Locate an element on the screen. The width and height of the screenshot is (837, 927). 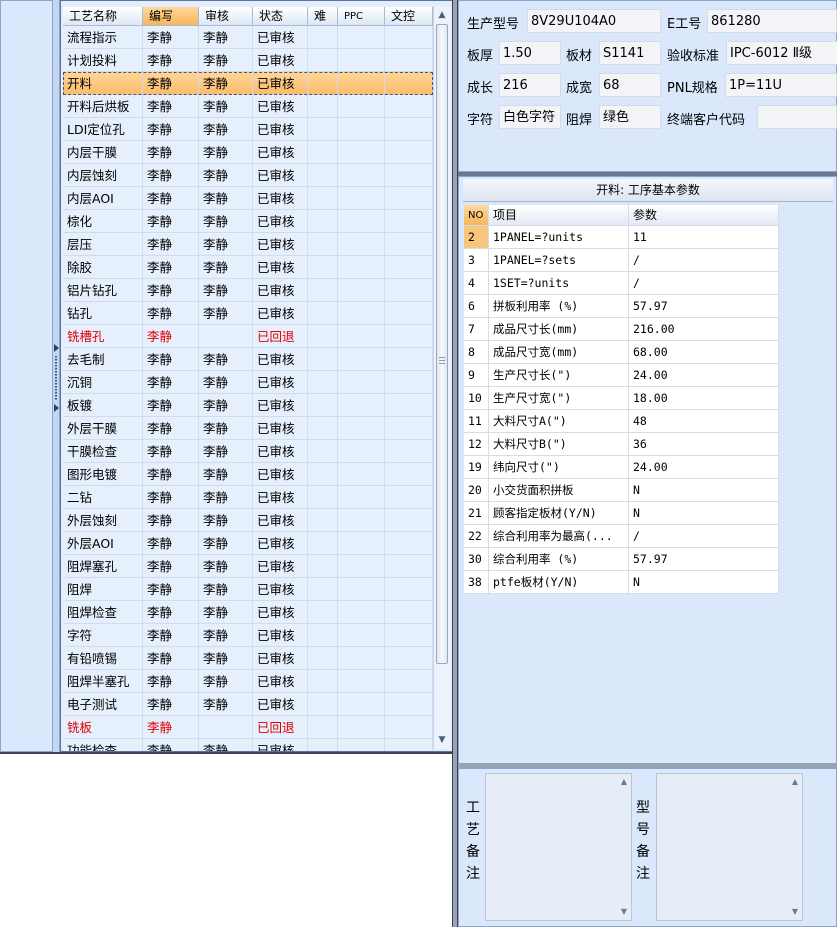
cell-value: 68.00 is located at coordinates (704, 352).